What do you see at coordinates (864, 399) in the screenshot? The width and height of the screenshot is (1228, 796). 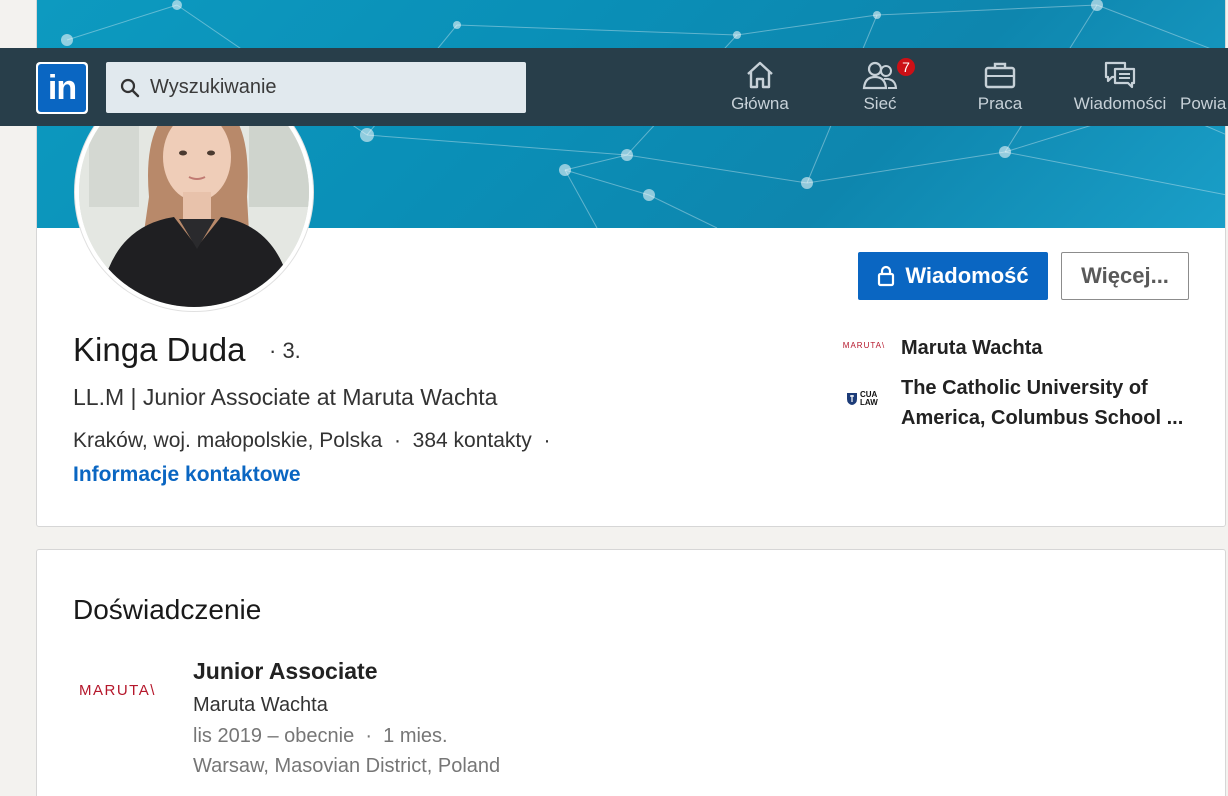 I see `cua-law-logo: CUA LAW` at bounding box center [864, 399].